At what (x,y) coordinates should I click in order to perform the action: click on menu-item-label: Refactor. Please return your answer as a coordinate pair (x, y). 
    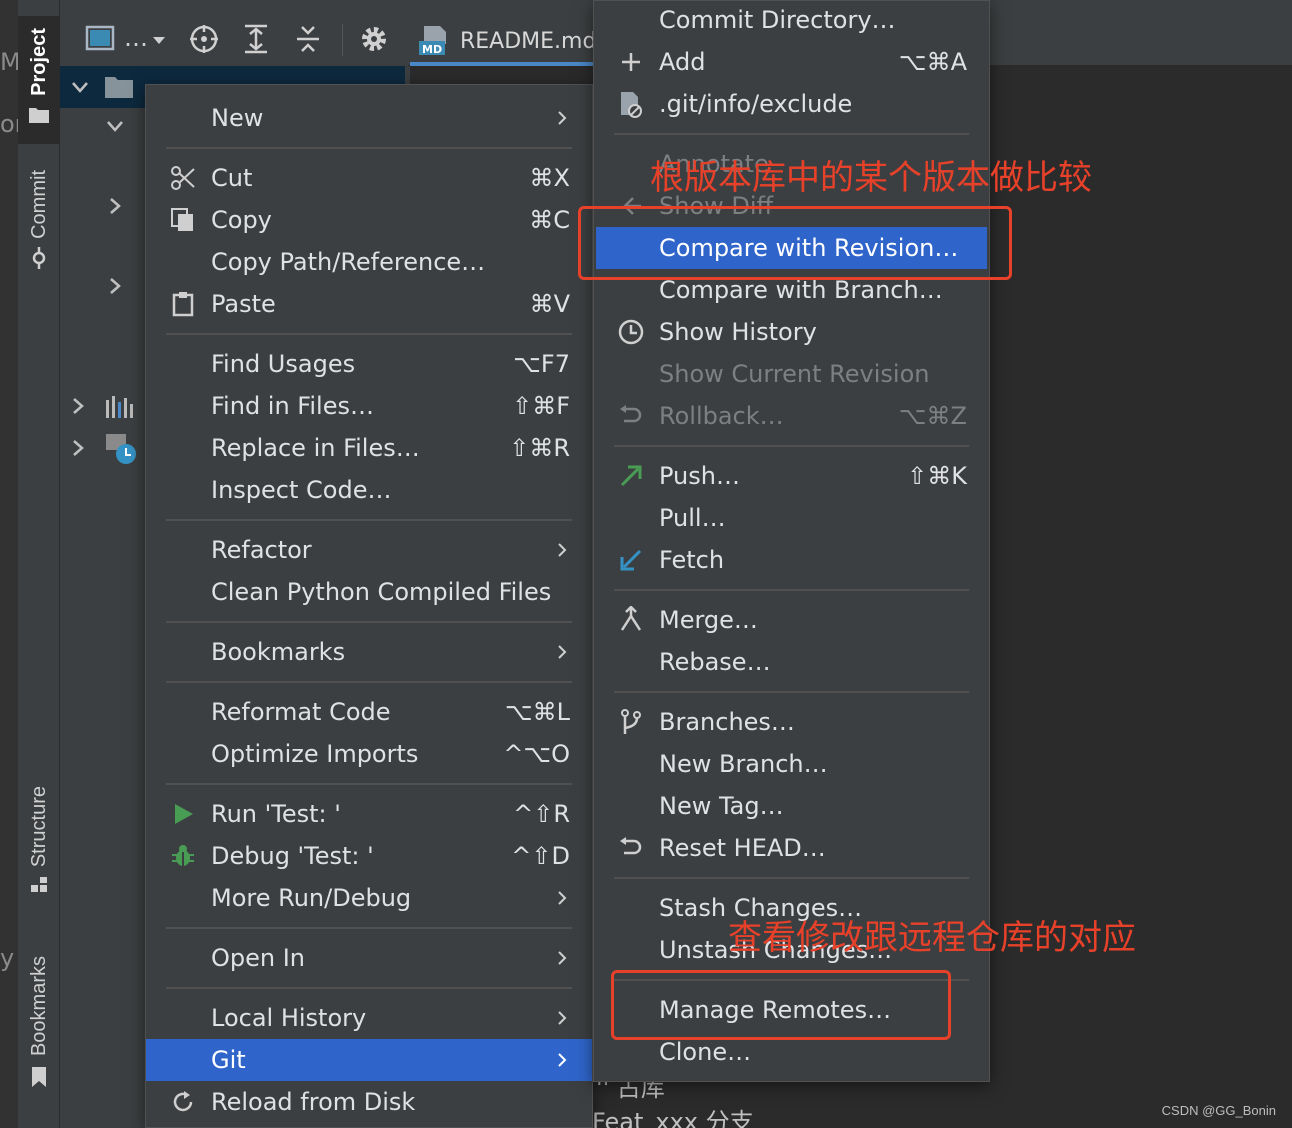
    Looking at the image, I should click on (261, 550).